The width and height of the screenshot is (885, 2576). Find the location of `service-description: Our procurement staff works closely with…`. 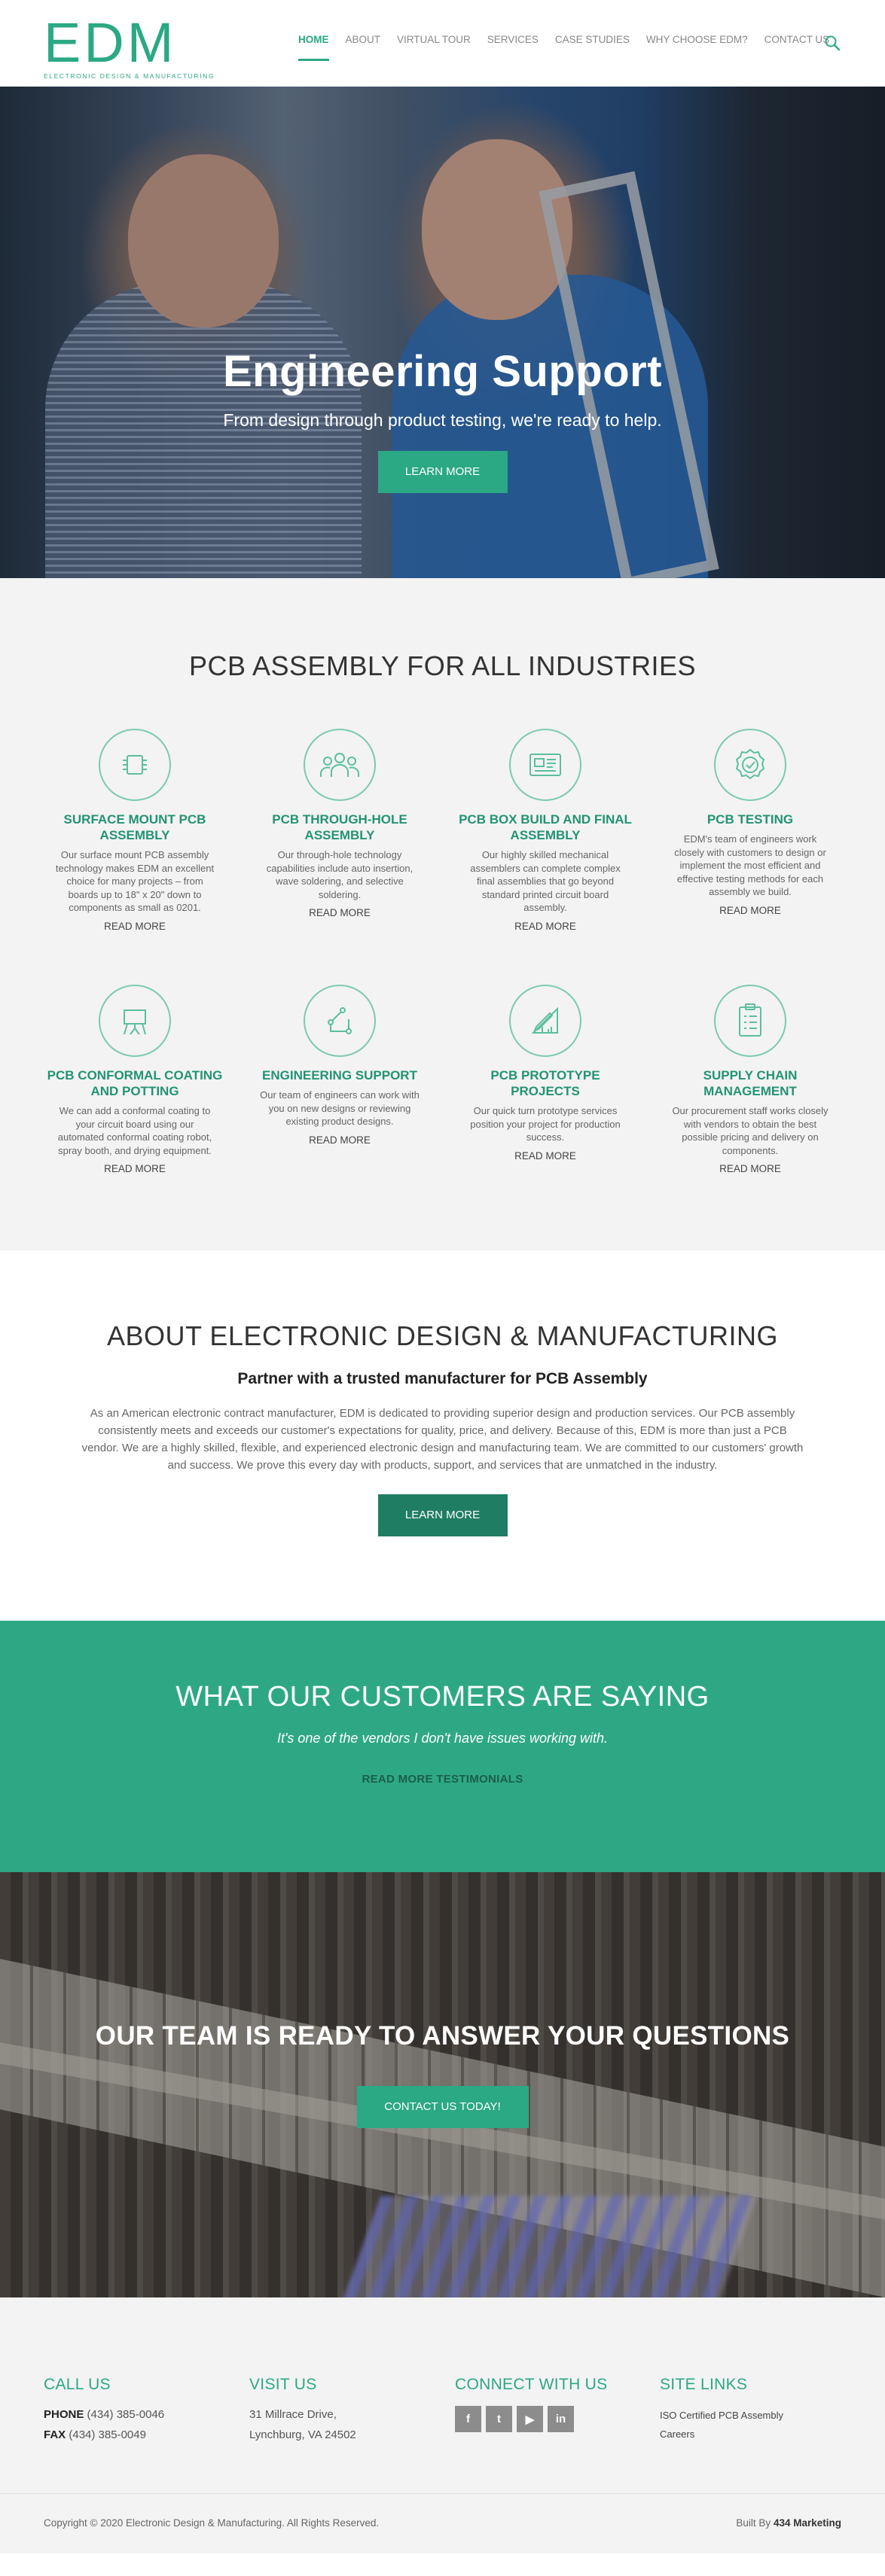

service-description: Our procurement staff works closely with… is located at coordinates (750, 1131).